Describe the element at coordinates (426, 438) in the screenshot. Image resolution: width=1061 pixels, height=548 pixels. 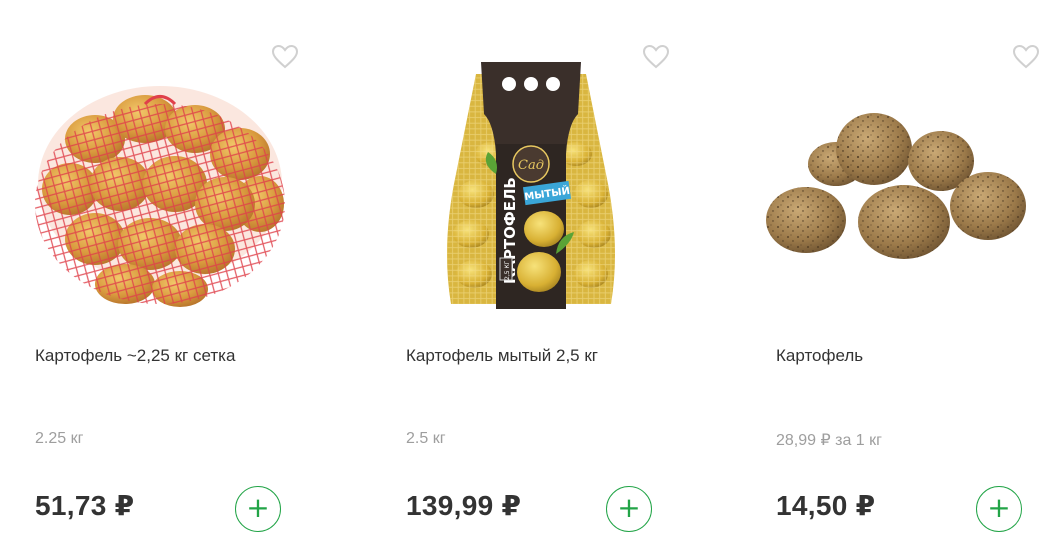
I see `product-weight: 2.5 кг` at that location.